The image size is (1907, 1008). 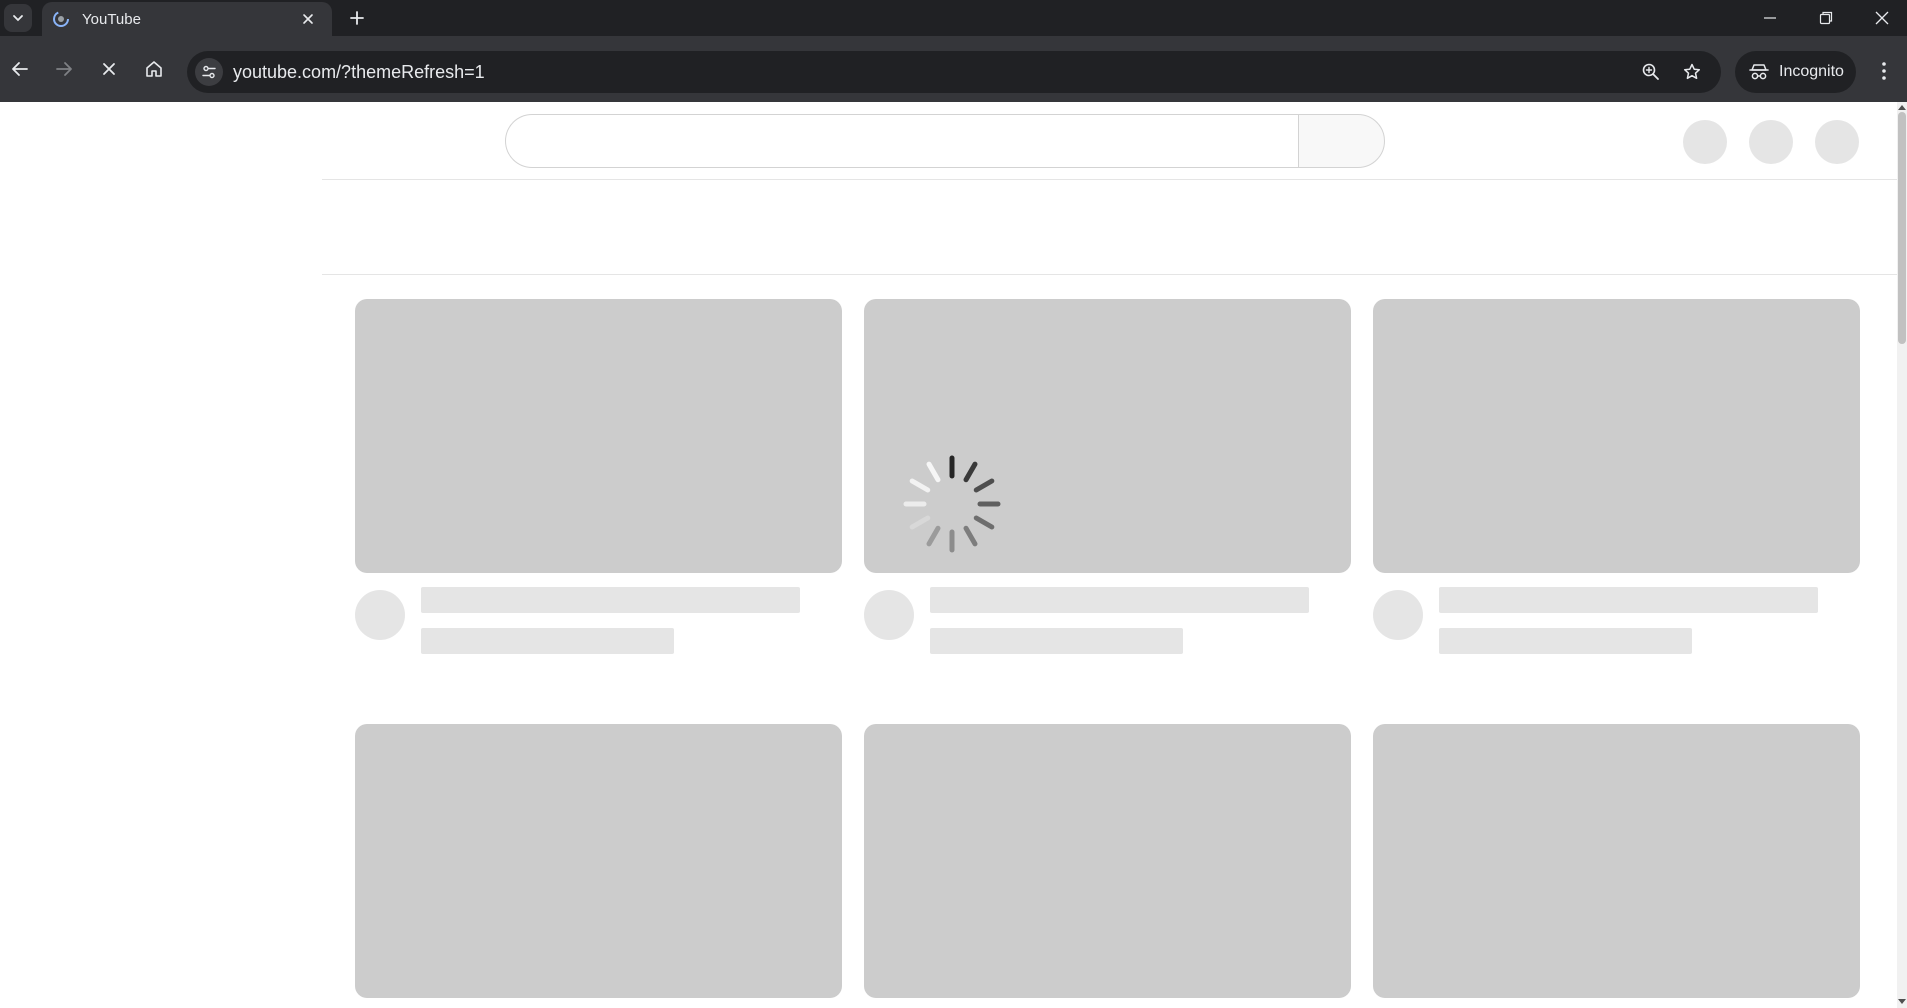 I want to click on minimize-icon, so click(x=1770, y=18).